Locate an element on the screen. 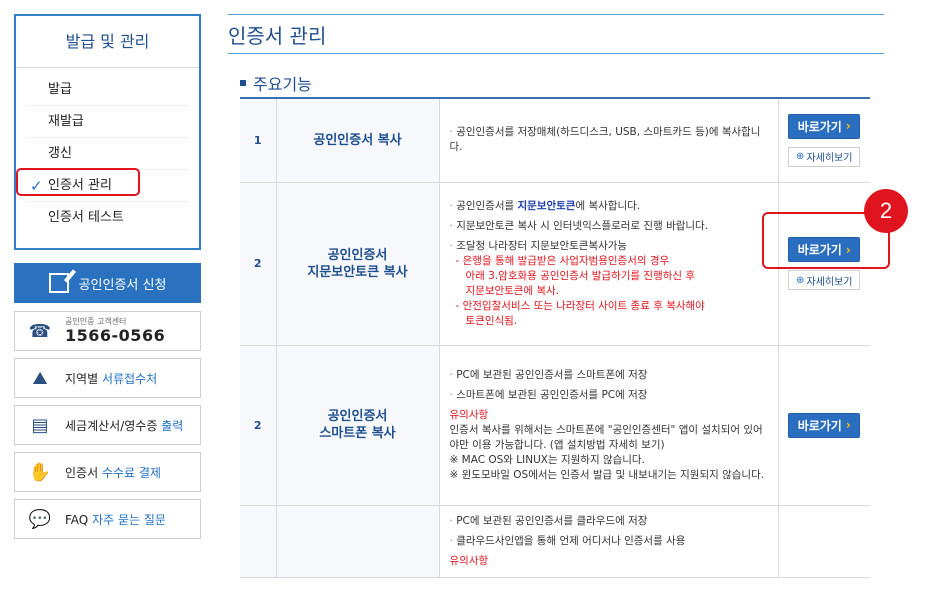 This screenshot has width=928, height=590. telephone-icon: ☎ is located at coordinates (40, 331).